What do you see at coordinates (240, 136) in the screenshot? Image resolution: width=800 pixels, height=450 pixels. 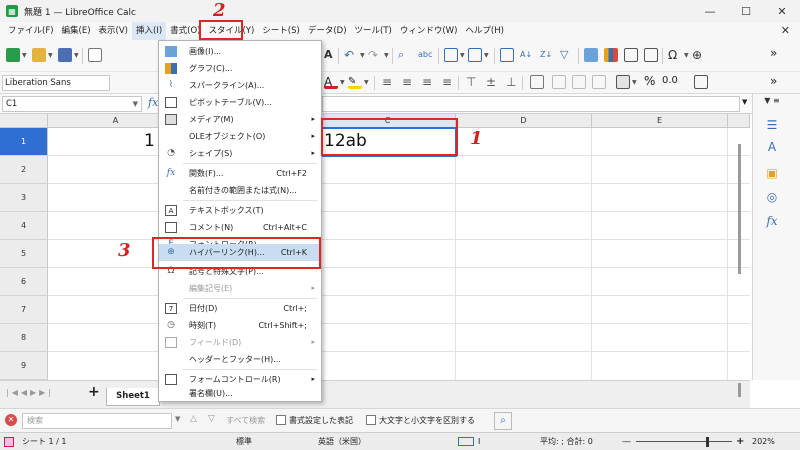 I see `menu-item-ole-object: OLEオブジェクト(O) ▸` at bounding box center [240, 136].